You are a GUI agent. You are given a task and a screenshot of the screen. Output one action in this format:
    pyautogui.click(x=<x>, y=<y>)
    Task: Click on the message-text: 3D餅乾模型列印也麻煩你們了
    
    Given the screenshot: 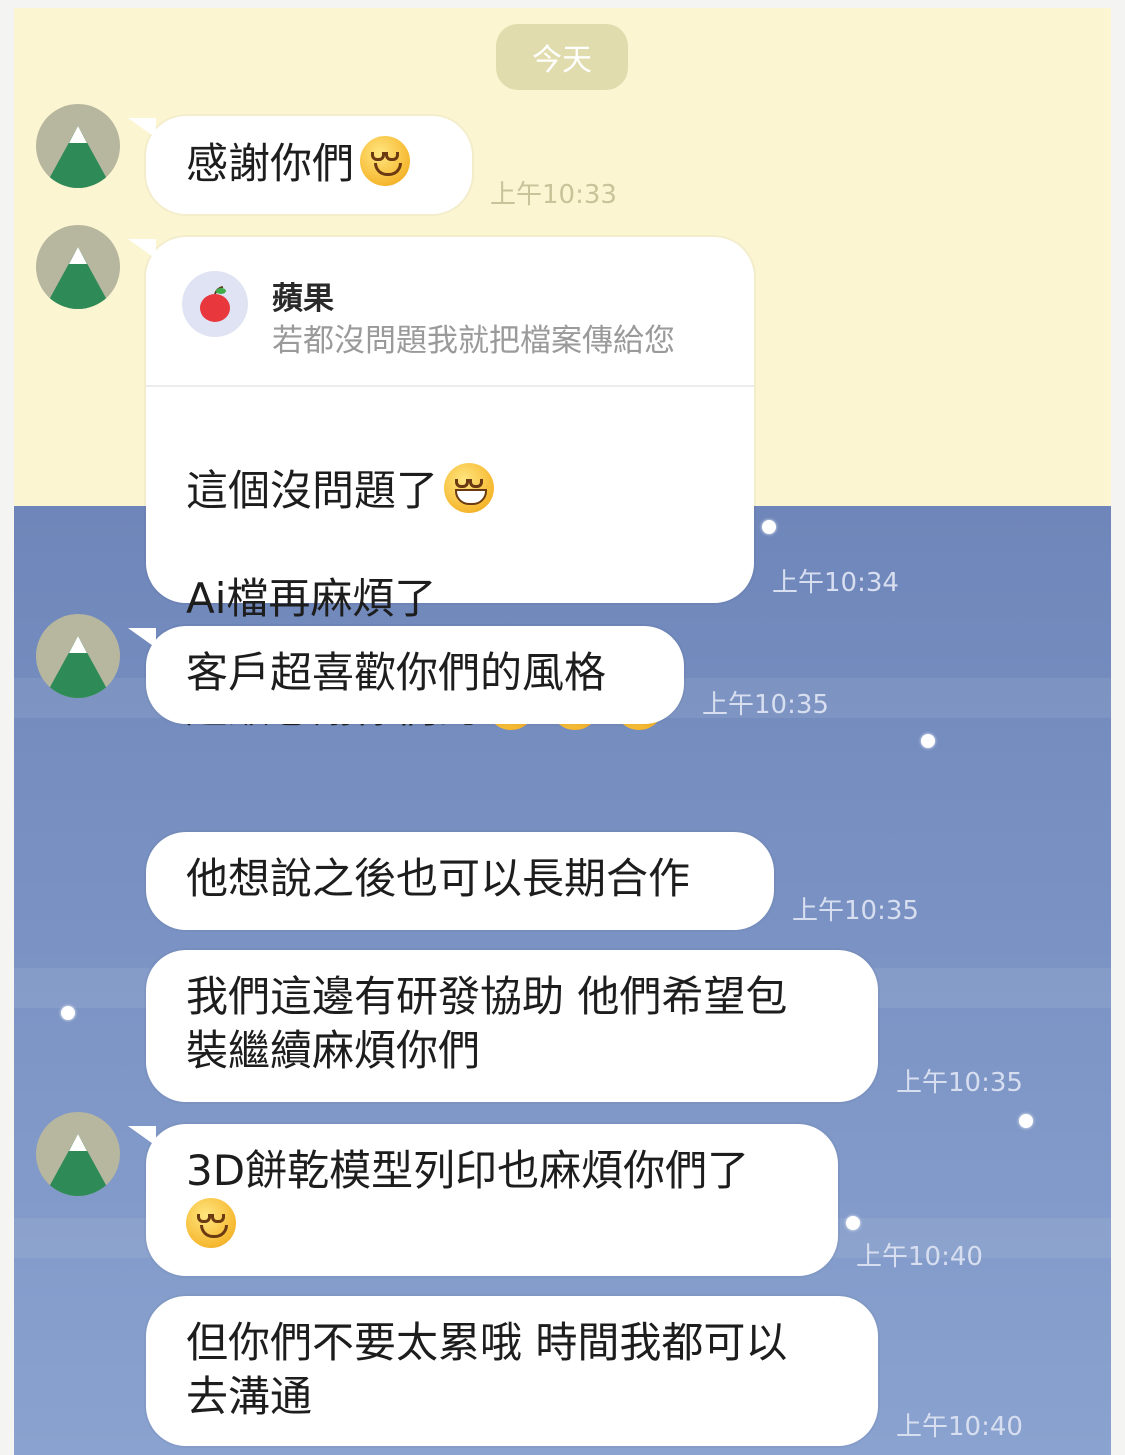 What is the action you would take?
    pyautogui.click(x=497, y=1198)
    